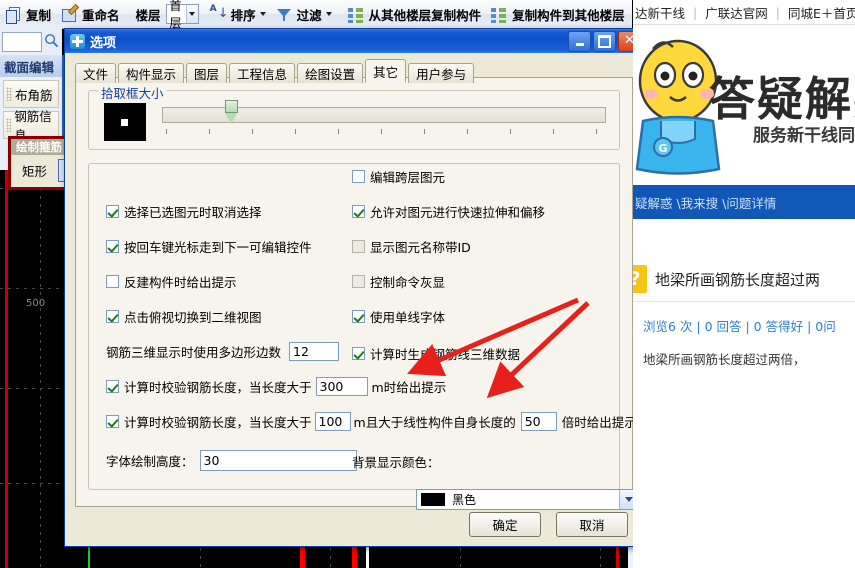  I want to click on tab-component-display: 构件显示, so click(151, 73).